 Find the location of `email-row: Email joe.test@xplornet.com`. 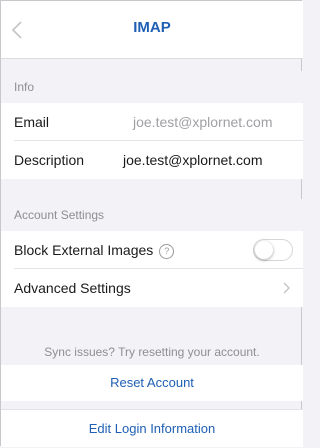

email-row: Email joe.test@xplornet.com is located at coordinates (152, 122).